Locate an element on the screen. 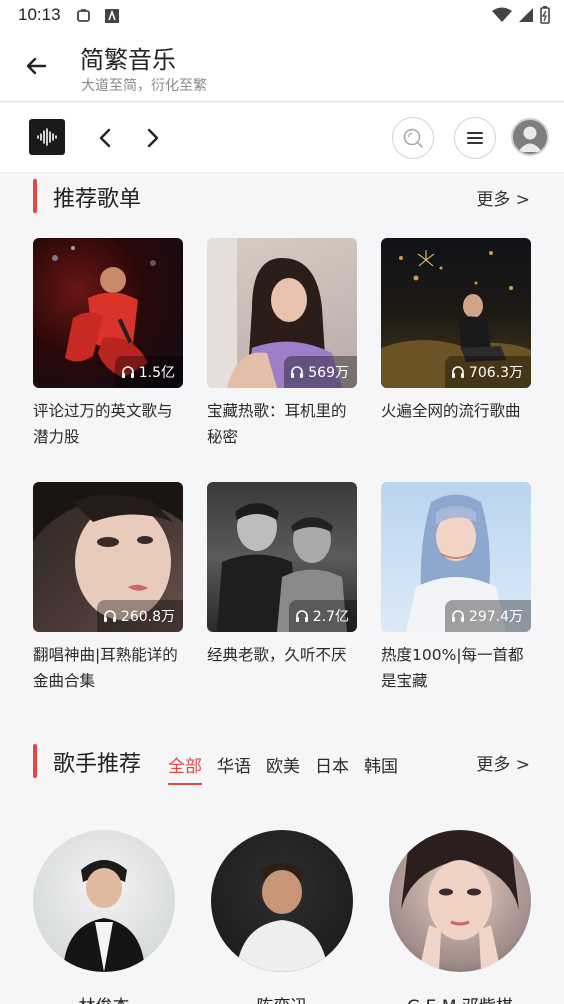 This screenshot has width=564, height=1004. play-count: 260.8万 is located at coordinates (139, 616).